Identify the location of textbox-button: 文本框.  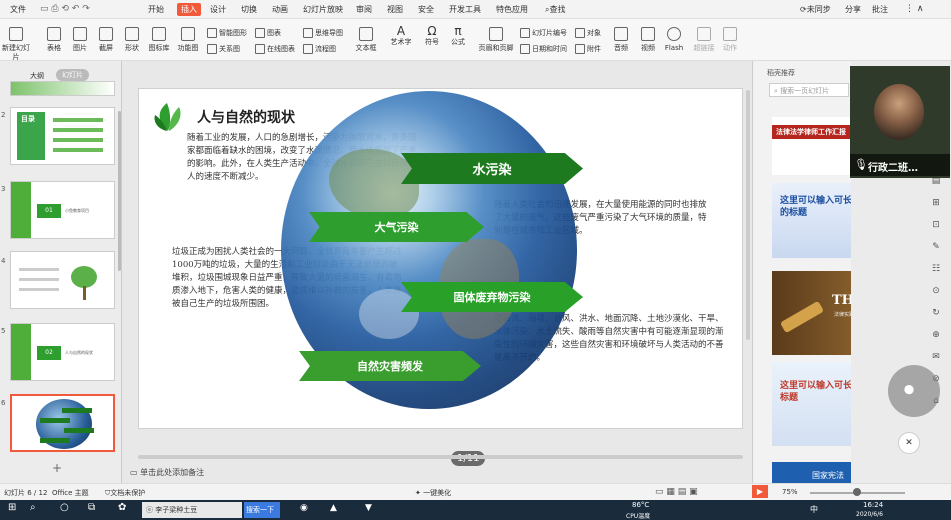
(366, 40).